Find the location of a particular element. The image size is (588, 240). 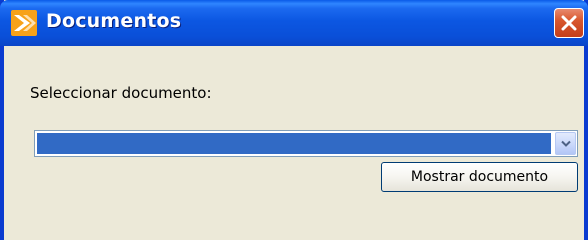

chevron-down-icon is located at coordinates (566, 143).